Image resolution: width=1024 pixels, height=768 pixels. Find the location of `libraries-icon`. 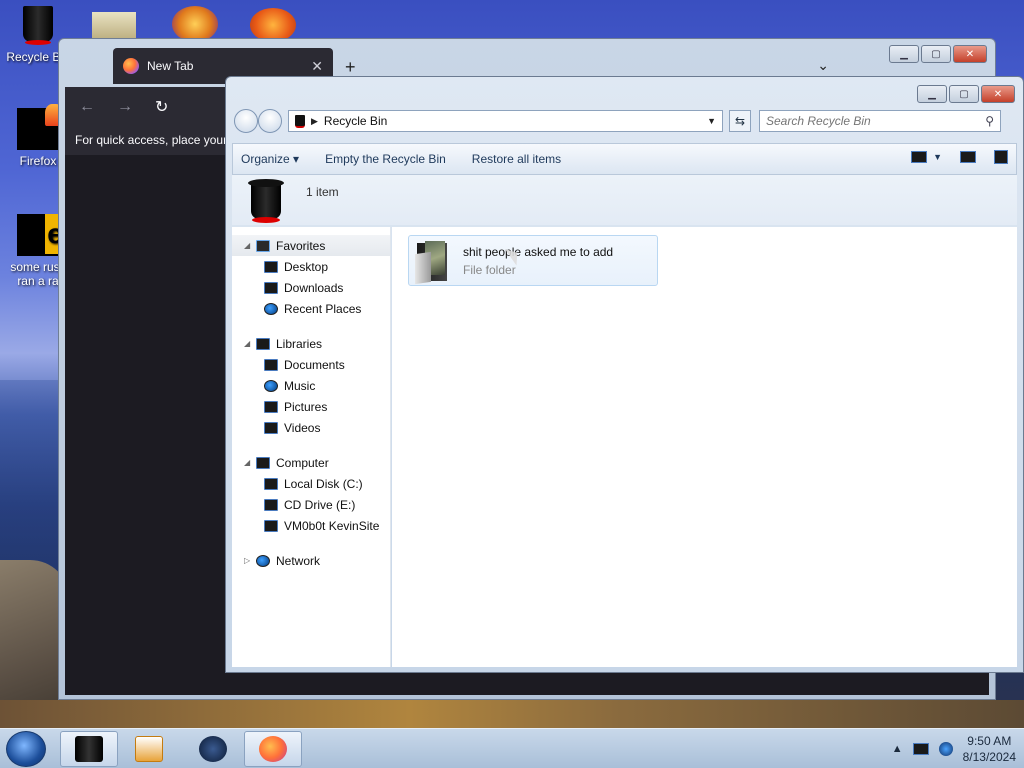

libraries-icon is located at coordinates (263, 343).